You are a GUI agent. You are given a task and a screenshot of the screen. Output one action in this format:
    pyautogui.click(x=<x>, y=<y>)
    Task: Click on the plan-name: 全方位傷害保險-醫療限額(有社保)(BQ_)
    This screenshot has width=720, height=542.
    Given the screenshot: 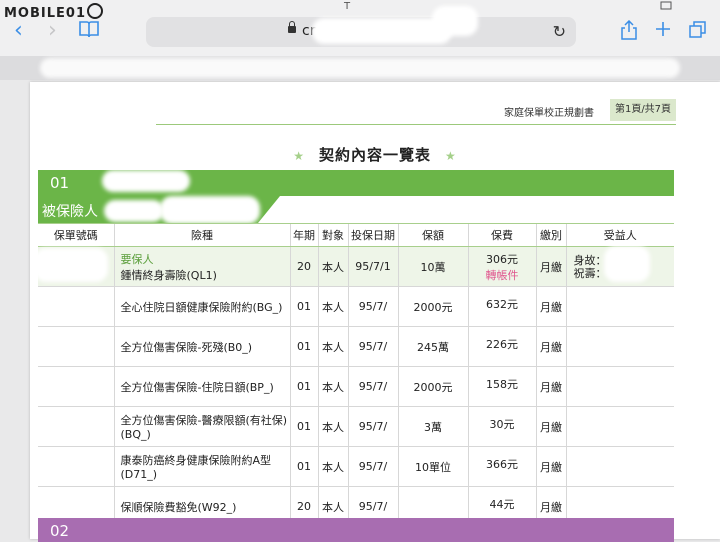 What is the action you would take?
    pyautogui.click(x=201, y=426)
    